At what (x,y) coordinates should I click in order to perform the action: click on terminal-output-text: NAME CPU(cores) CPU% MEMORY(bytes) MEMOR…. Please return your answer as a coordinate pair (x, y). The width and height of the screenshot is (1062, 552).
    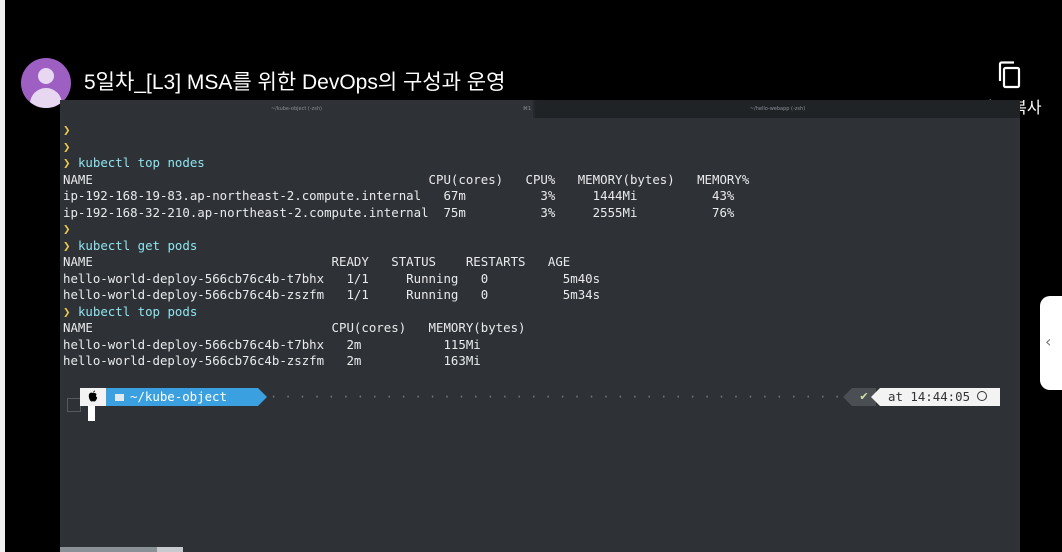
    Looking at the image, I should click on (406, 179).